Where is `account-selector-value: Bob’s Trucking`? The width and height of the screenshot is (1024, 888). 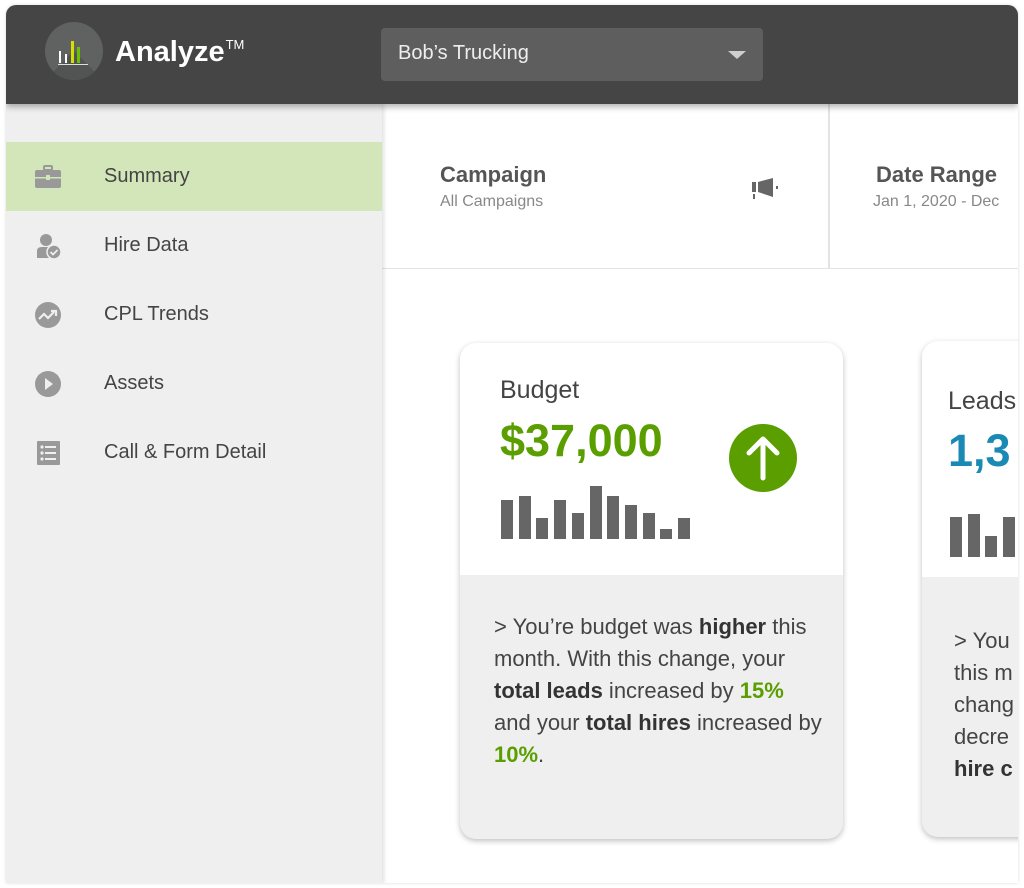
account-selector-value: Bob’s Trucking is located at coordinates (463, 53).